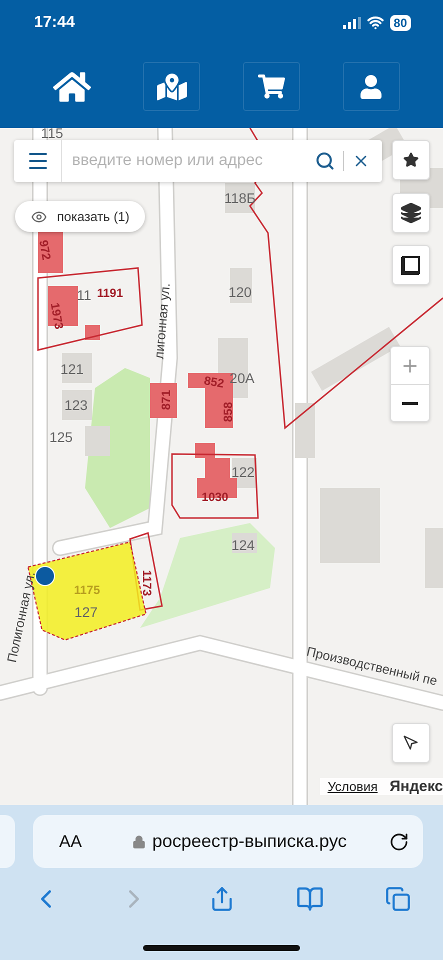  Describe the element at coordinates (398, 842) in the screenshot. I see `reload-button` at that location.